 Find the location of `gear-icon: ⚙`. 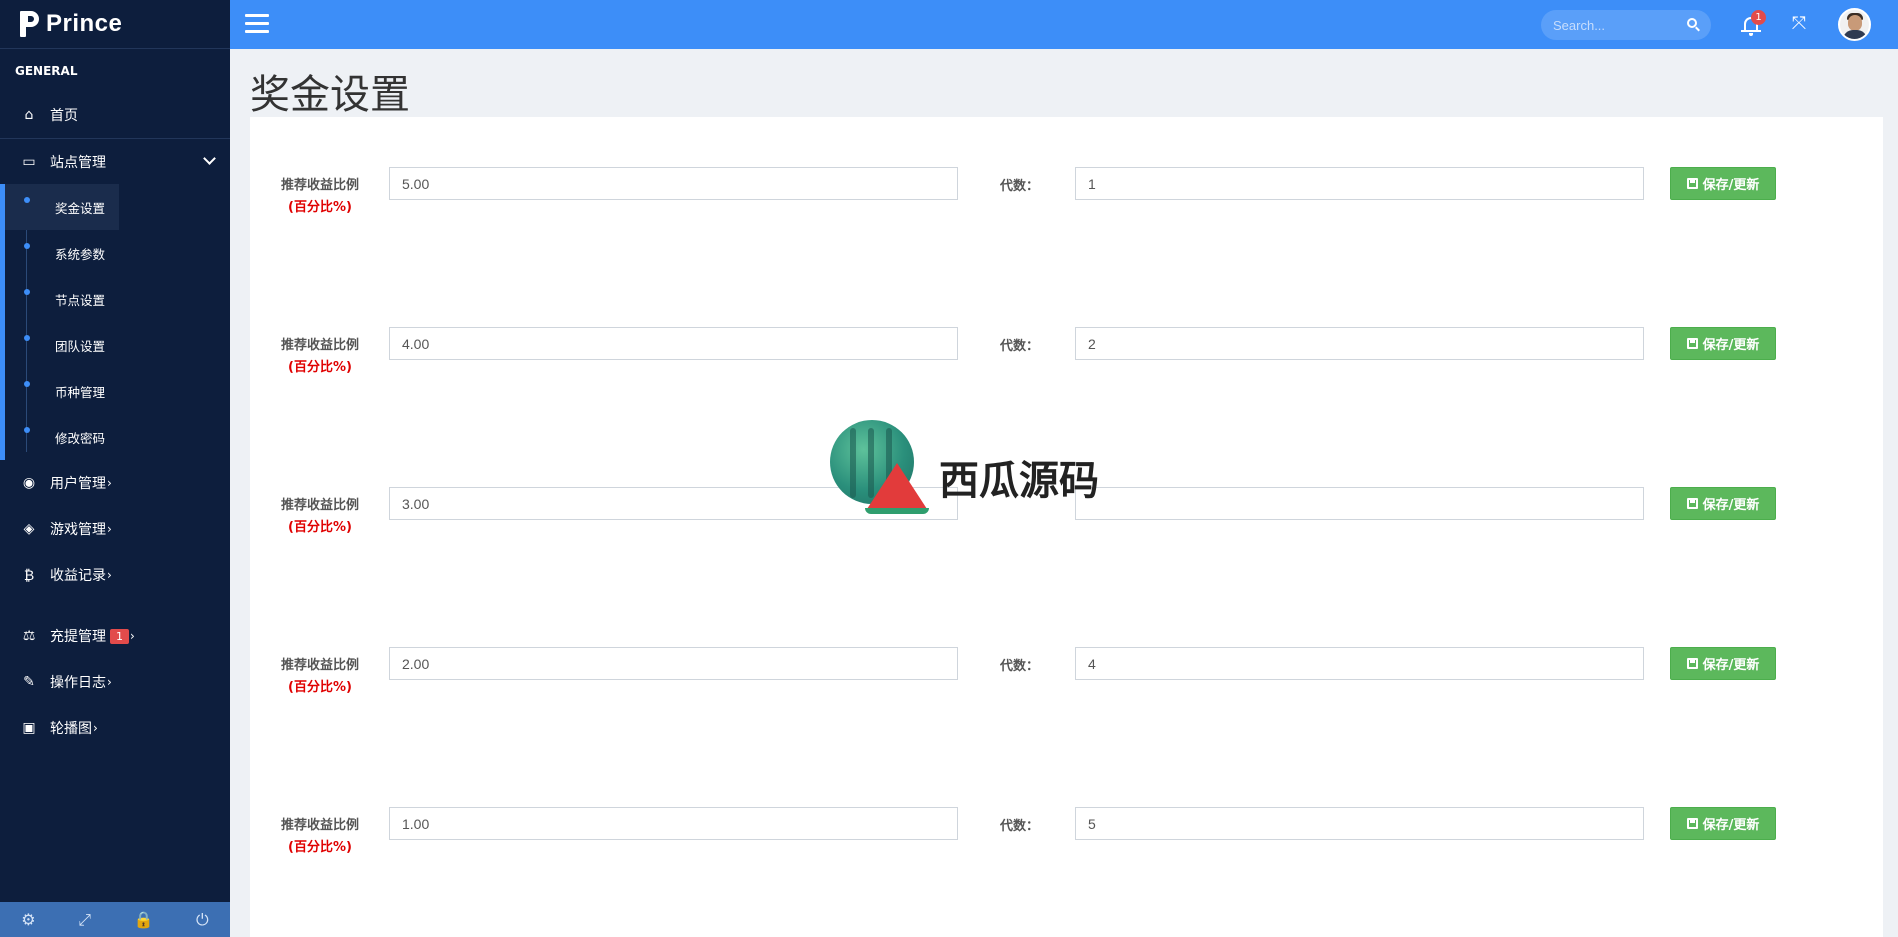

gear-icon: ⚙ is located at coordinates (28, 919).